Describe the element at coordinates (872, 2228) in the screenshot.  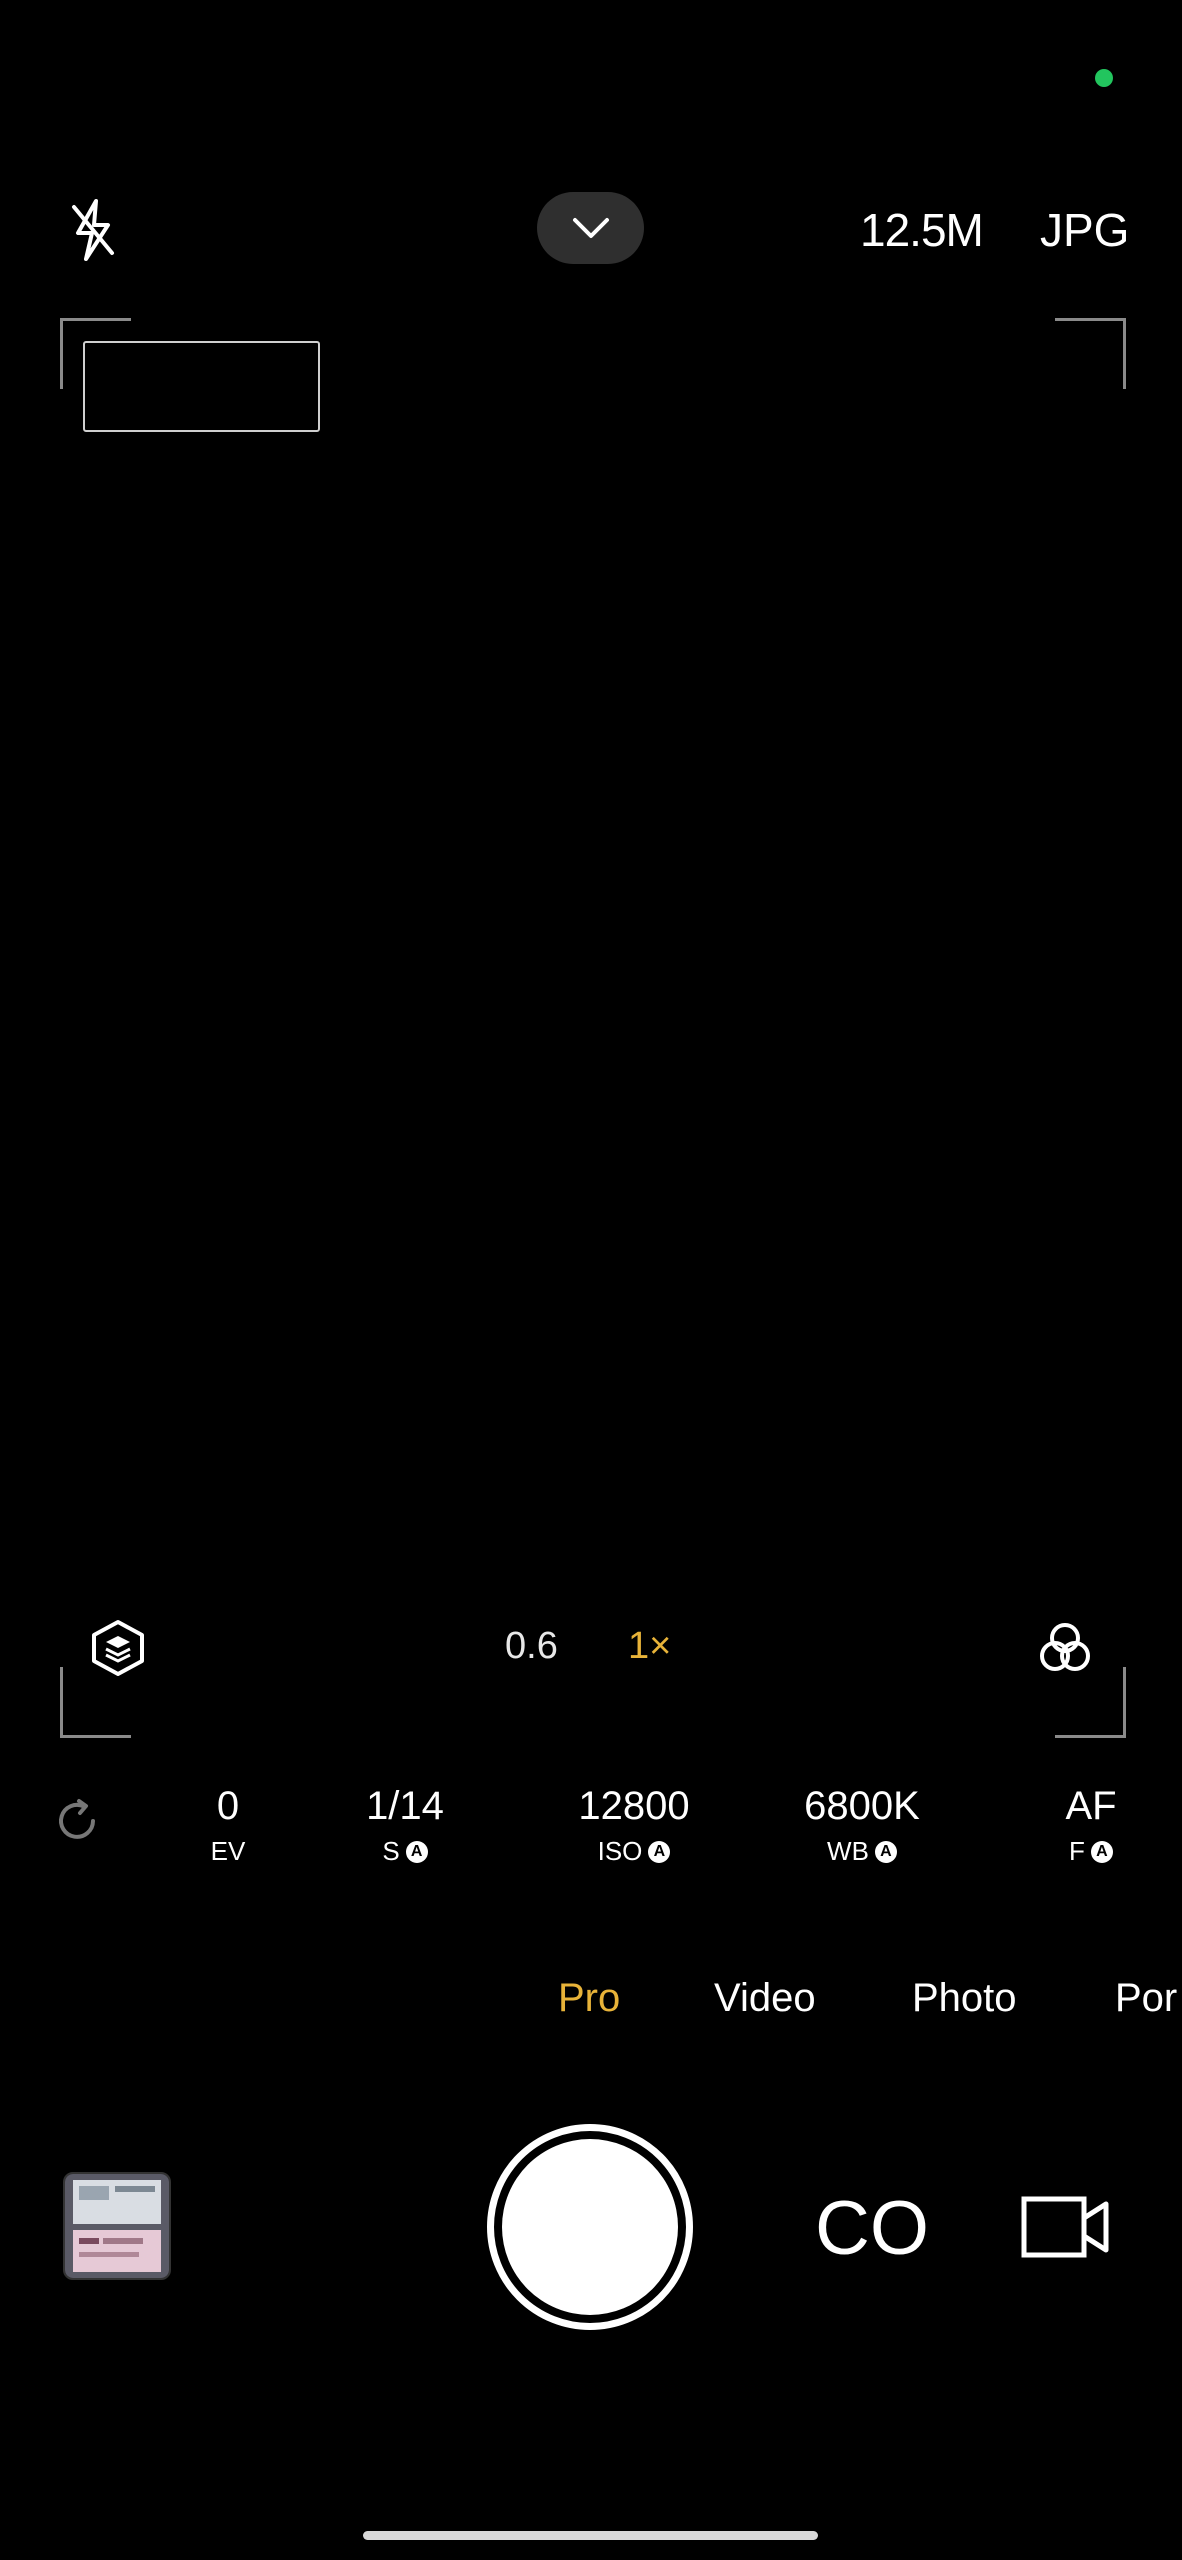
I see `co-button: CO` at that location.